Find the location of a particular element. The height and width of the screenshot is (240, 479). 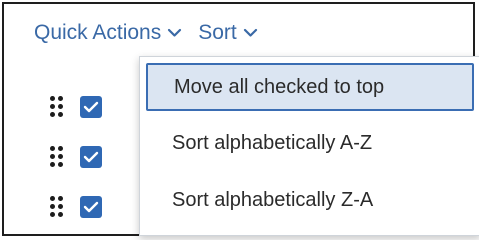

menu-item-label: Sort alphabetically A-Z is located at coordinates (272, 142).